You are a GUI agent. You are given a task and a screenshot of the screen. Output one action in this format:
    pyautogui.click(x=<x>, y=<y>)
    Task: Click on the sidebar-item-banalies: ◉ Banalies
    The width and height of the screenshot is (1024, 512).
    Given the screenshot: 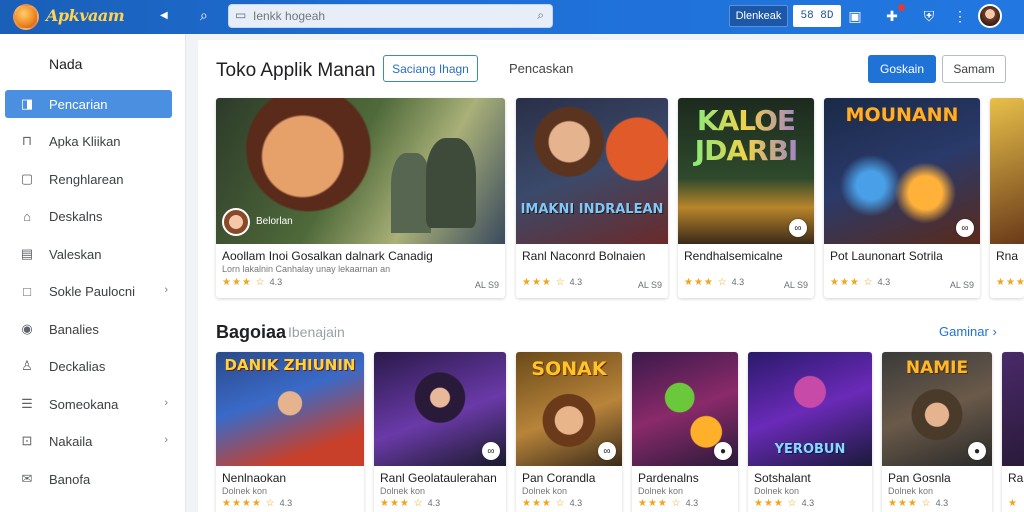 What is the action you would take?
    pyautogui.click(x=88, y=329)
    